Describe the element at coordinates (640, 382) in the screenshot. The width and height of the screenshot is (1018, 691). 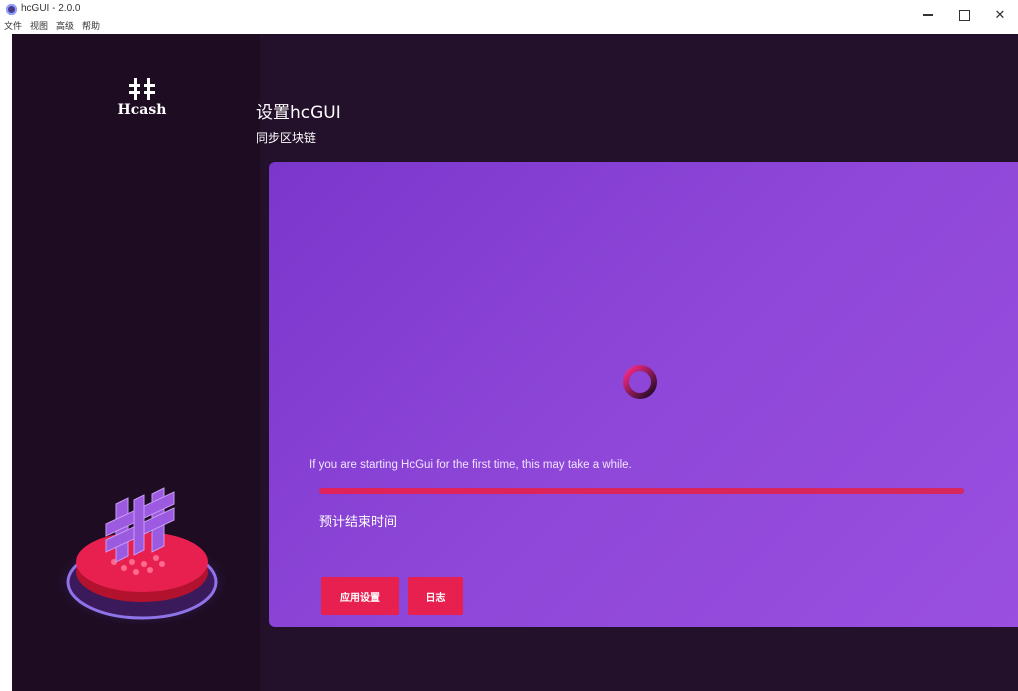
I see `loading-spinner-icon` at that location.